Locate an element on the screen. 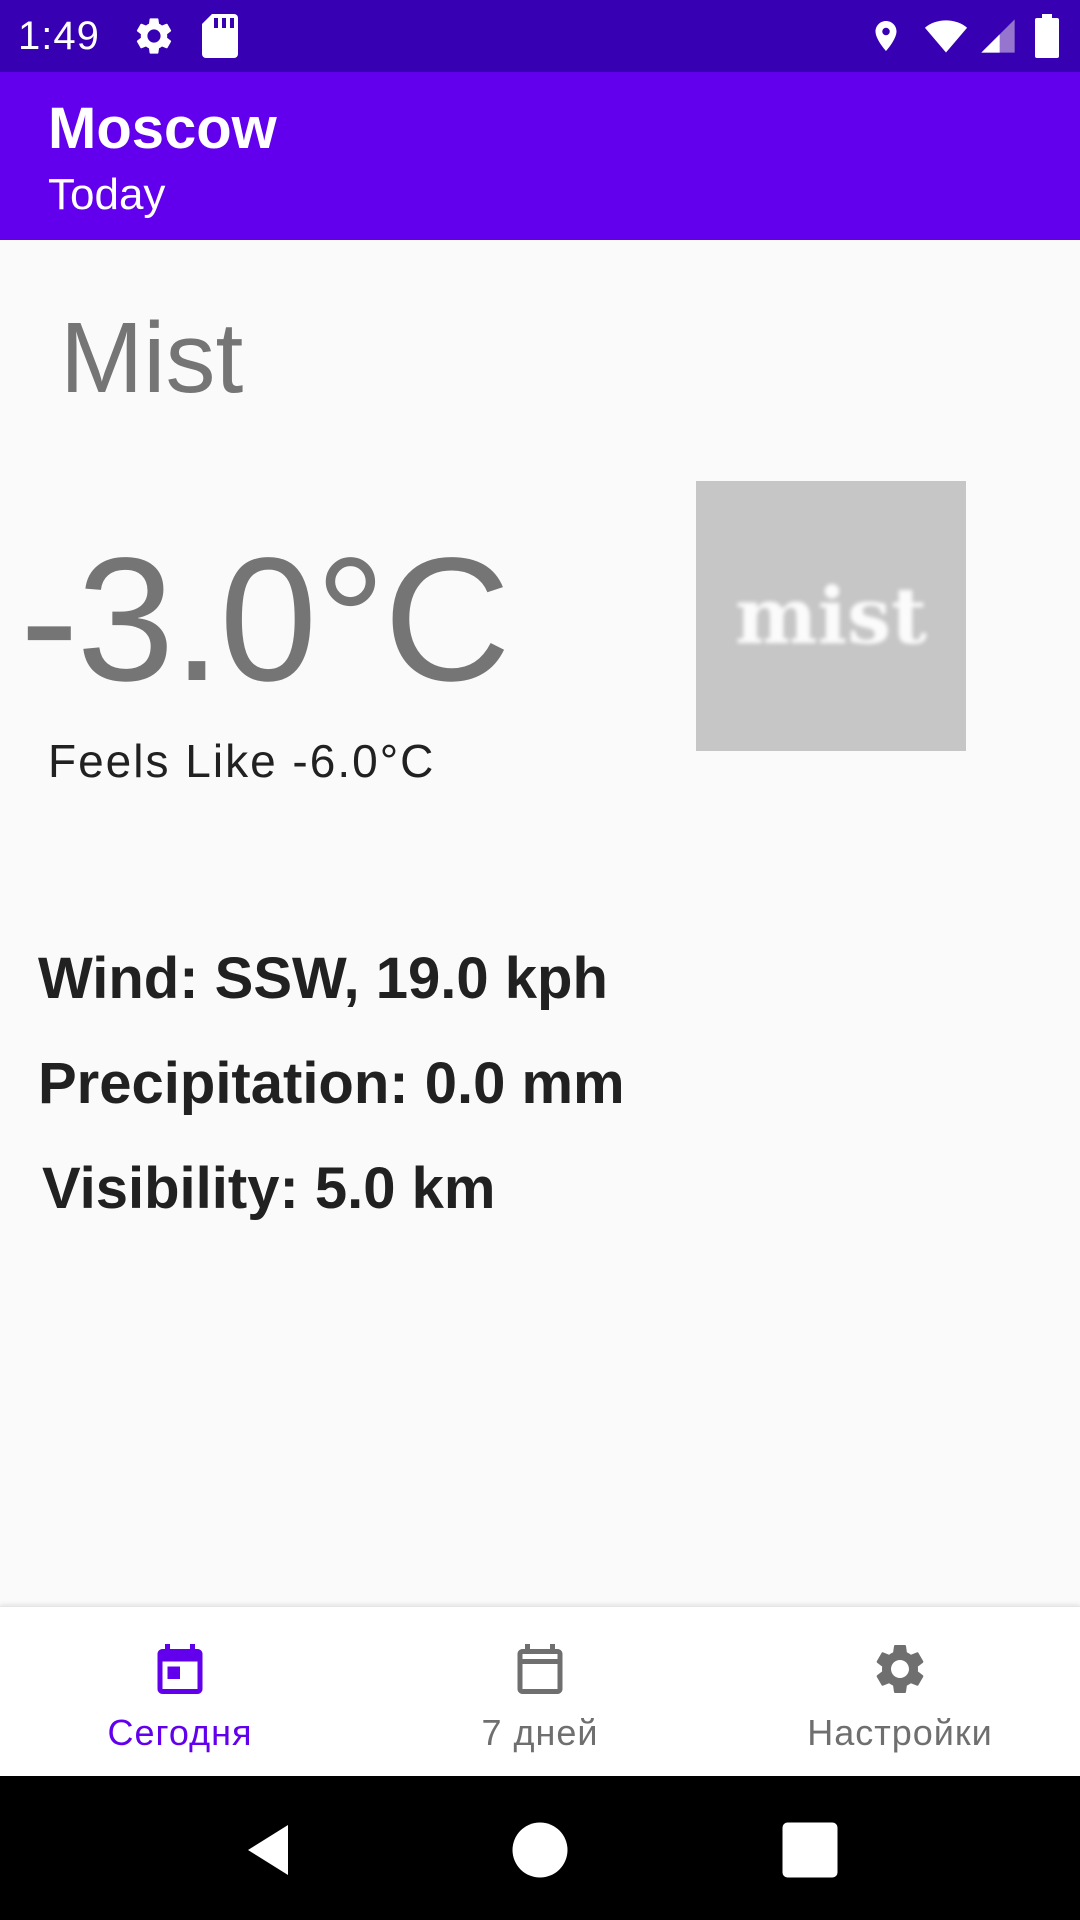 The width and height of the screenshot is (1080, 1920). weather-condition: Mist is located at coordinates (152, 358).